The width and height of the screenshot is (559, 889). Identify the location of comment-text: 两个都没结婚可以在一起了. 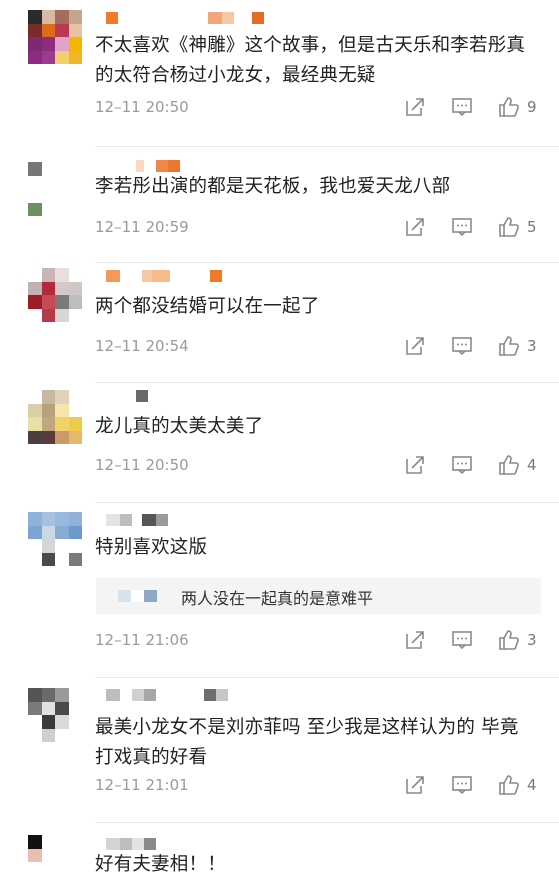
(207, 306).